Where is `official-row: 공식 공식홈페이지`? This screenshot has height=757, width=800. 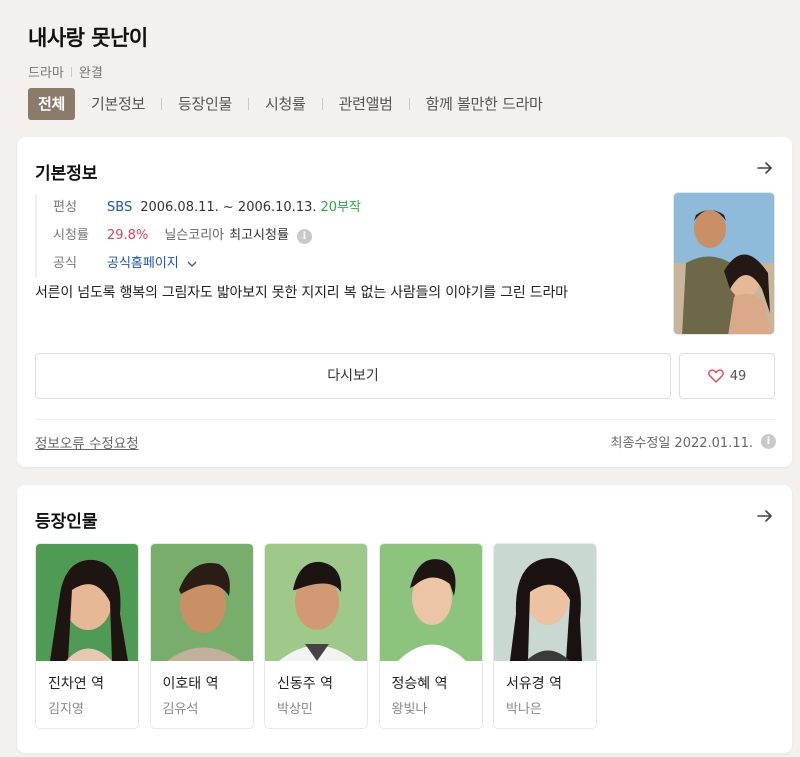
official-row: 공식 공식홈페이지 is located at coordinates (354, 264).